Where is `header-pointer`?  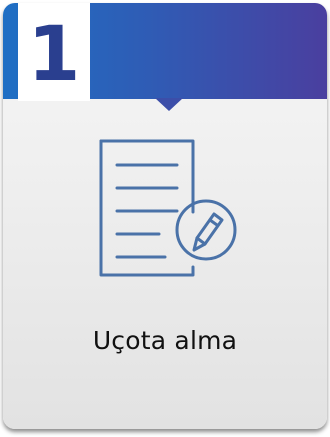
header-pointer is located at coordinates (169, 104).